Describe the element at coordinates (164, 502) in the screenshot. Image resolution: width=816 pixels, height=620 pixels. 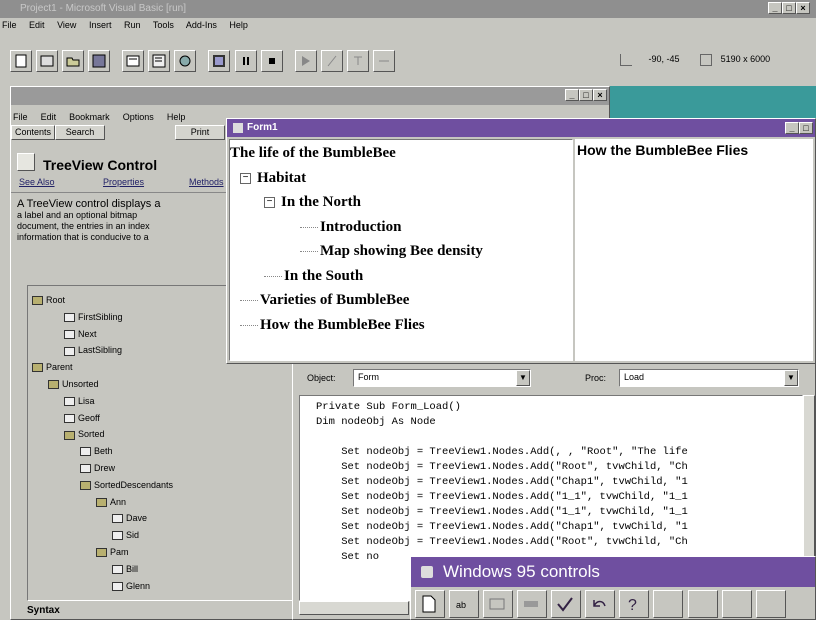
I see `tree-node: Ann` at that location.